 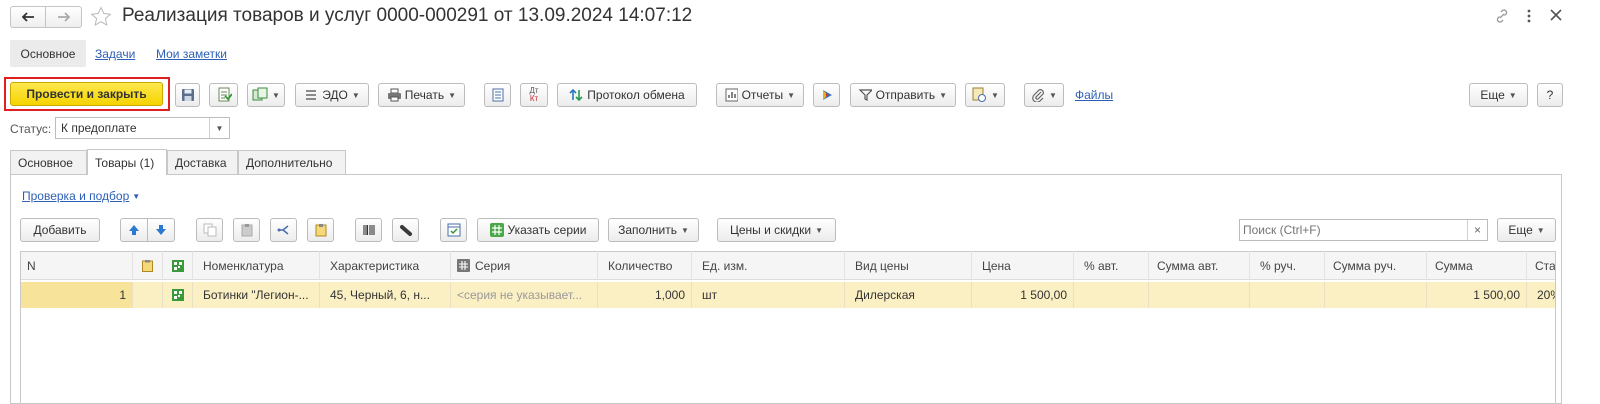 I want to click on cell-price-type: Дилерская, so click(x=908, y=295).